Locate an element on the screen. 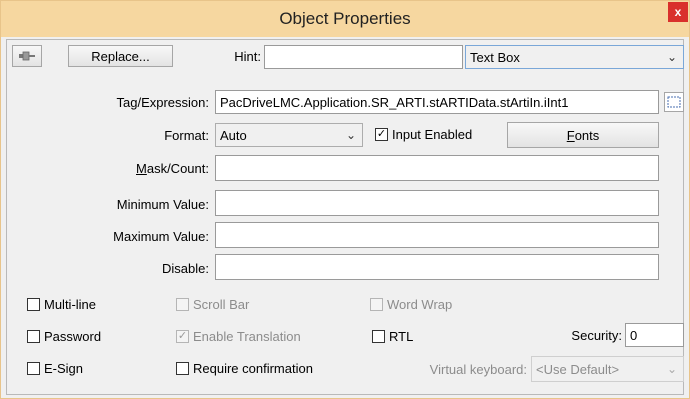 Image resolution: width=690 pixels, height=399 pixels. hint-input is located at coordinates (363, 57).